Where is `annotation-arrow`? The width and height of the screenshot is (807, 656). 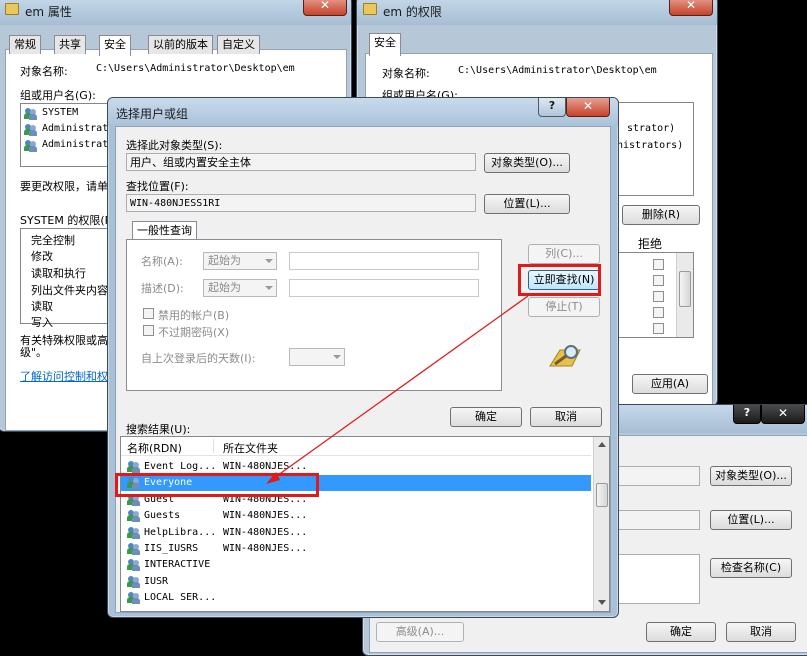
annotation-arrow is located at coordinates (397, 389).